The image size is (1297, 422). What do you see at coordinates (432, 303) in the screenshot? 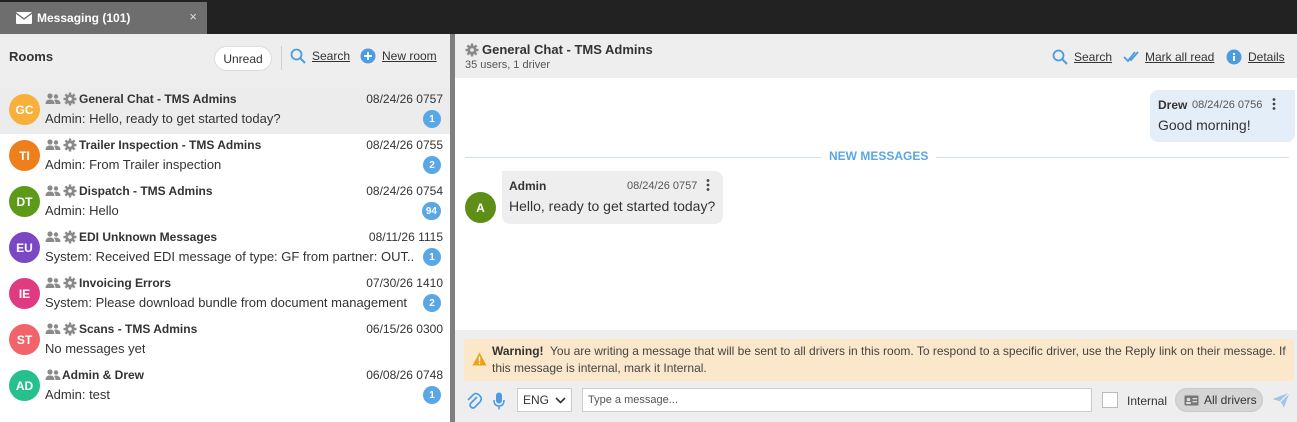
I see `unread-count-badge: 2` at bounding box center [432, 303].